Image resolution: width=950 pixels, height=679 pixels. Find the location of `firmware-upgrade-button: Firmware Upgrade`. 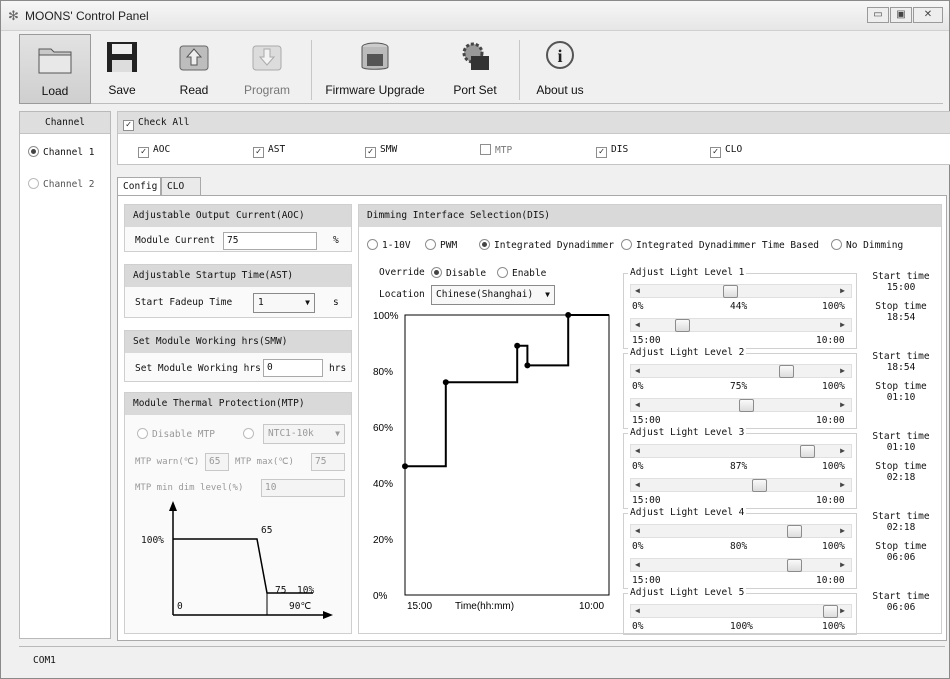

firmware-upgrade-button: Firmware Upgrade is located at coordinates (375, 69).